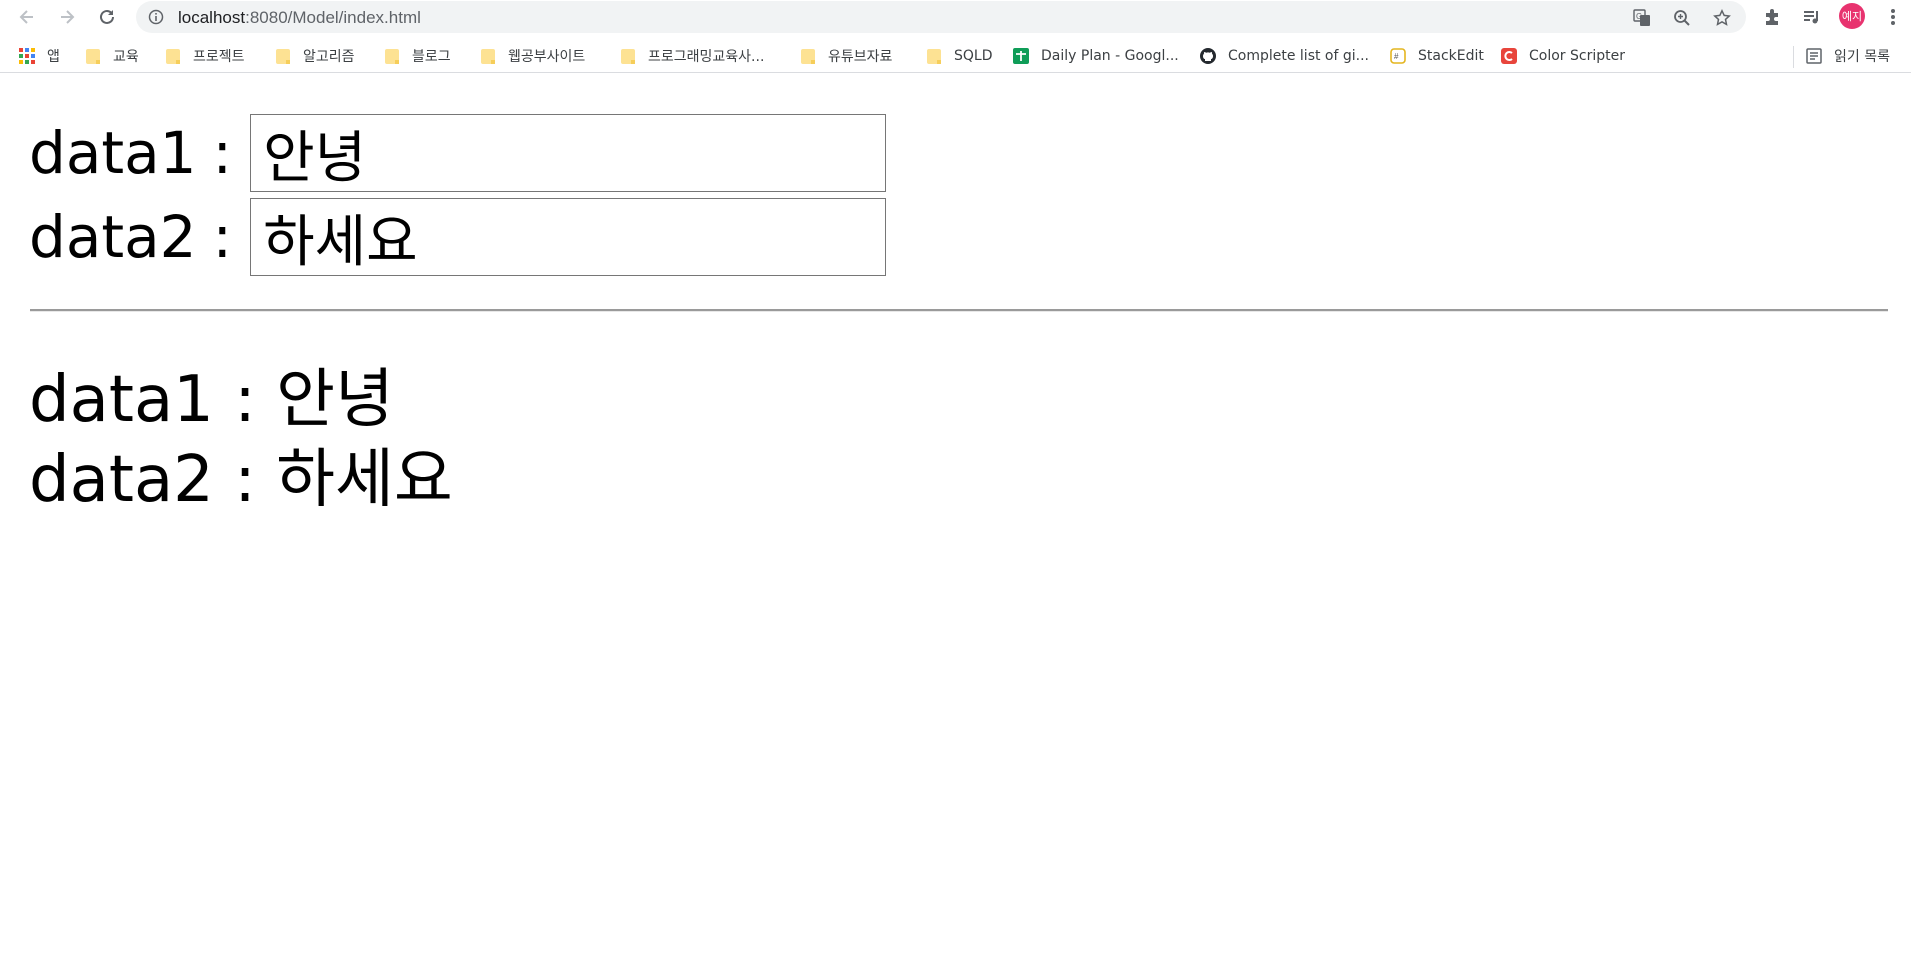 The image size is (1911, 971). I want to click on bookmark-folder: 알고리즘, so click(315, 56).